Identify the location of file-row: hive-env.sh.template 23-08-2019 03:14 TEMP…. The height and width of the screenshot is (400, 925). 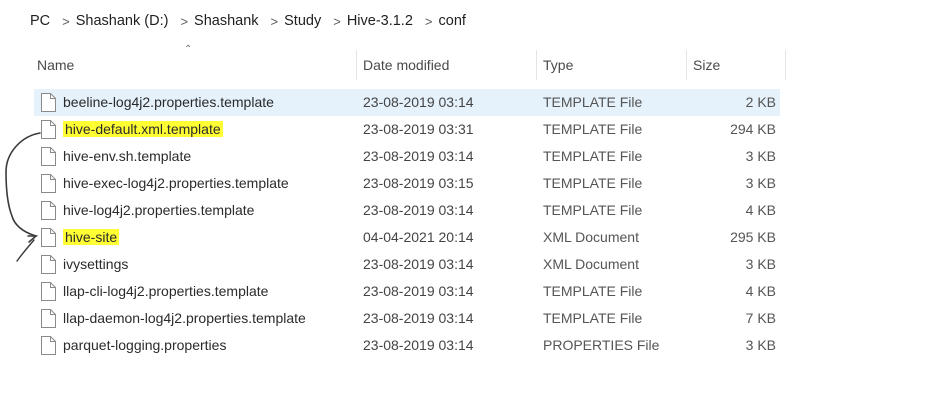
(407, 156).